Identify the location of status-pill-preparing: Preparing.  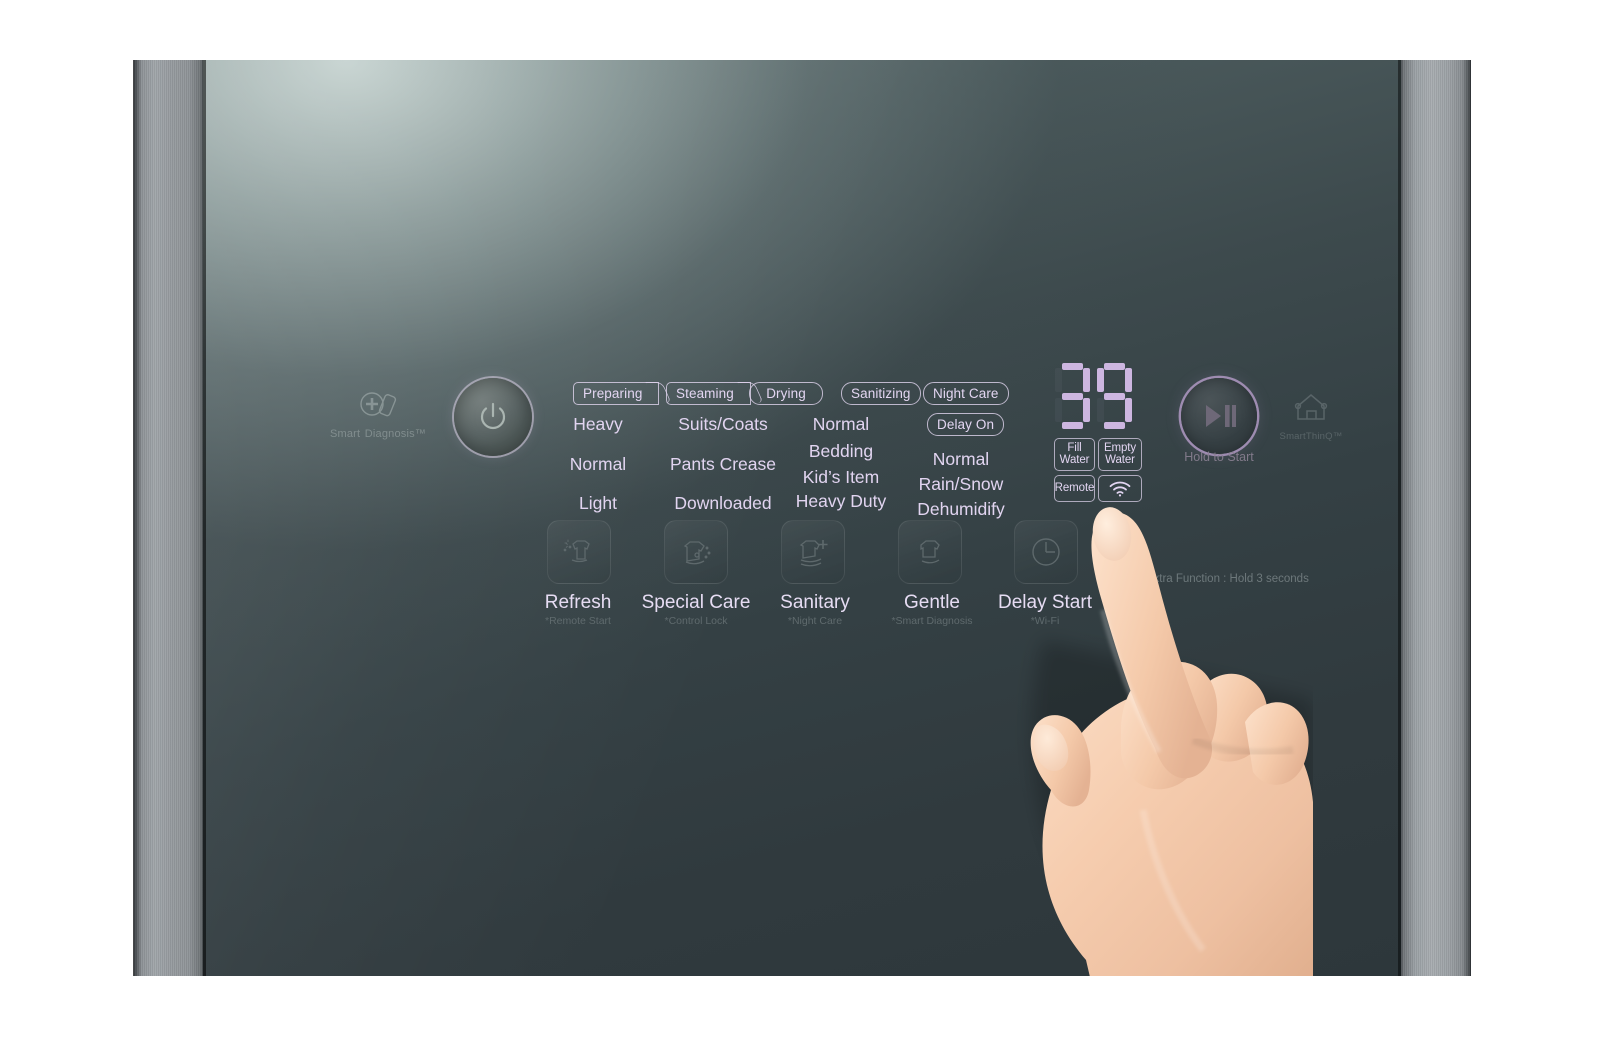
(616, 393).